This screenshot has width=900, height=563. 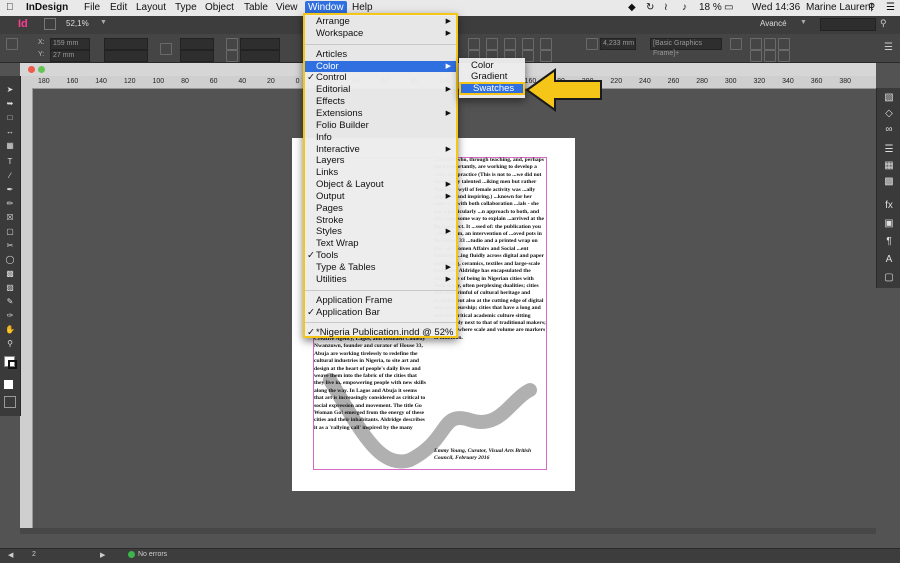 What do you see at coordinates (10, 402) in the screenshot?
I see `screen-mode-icon` at bounding box center [10, 402].